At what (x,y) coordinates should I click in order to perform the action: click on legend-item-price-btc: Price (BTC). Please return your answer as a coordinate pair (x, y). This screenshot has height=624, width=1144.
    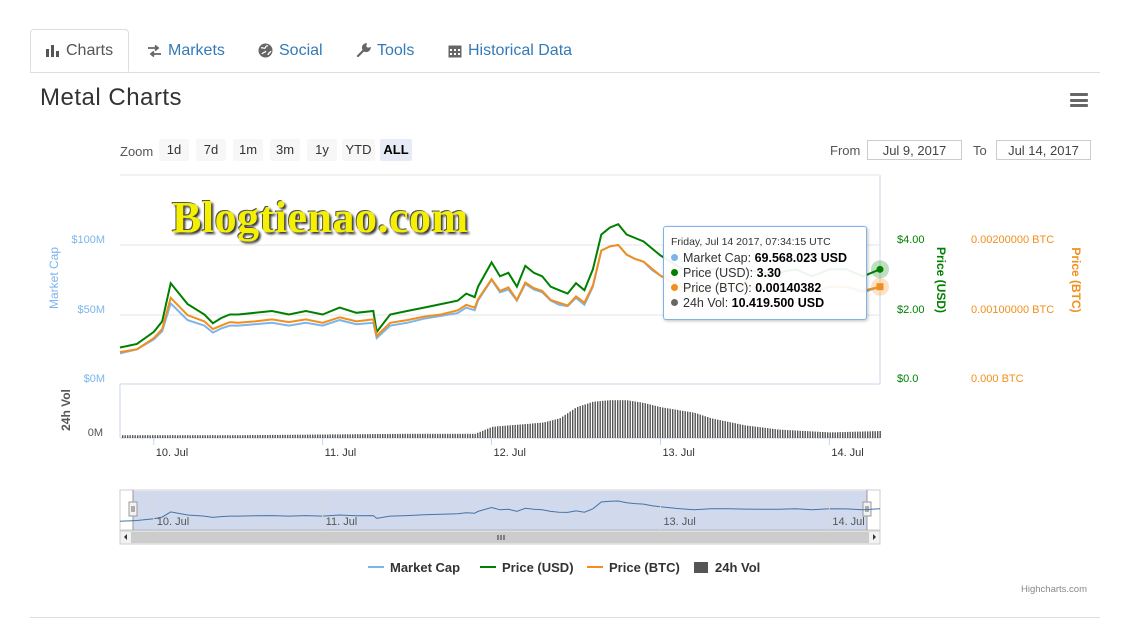
    Looking at the image, I should click on (633, 567).